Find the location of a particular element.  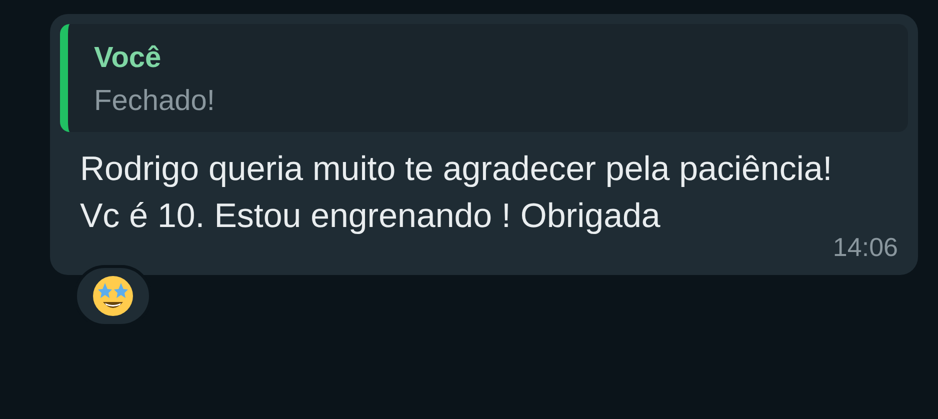

quote-text: Fechado! is located at coordinates (155, 101).